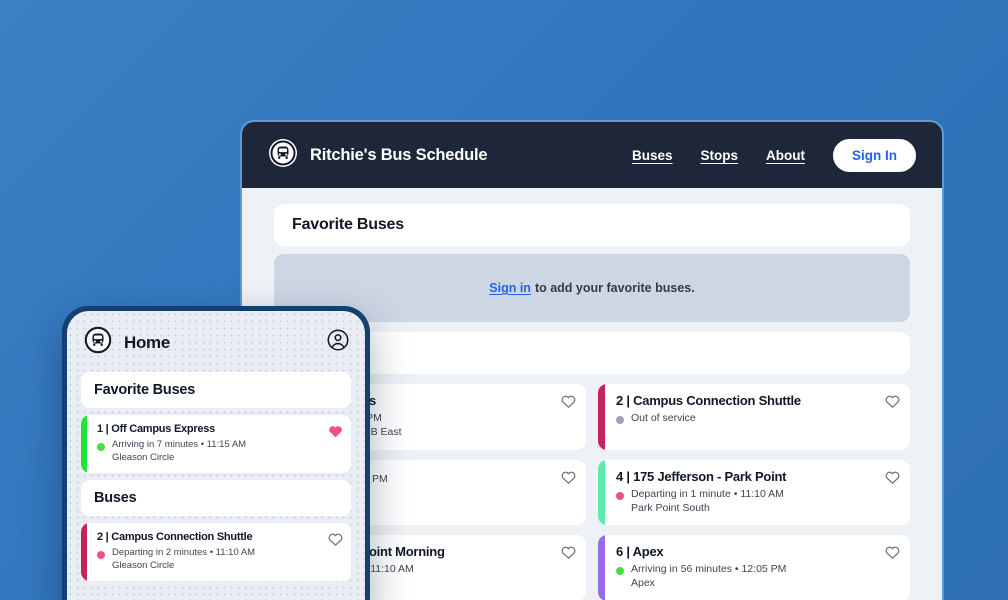 The height and width of the screenshot is (600, 1008). I want to click on favorites-empty-state: Sign in to add your favorite buses., so click(592, 288).